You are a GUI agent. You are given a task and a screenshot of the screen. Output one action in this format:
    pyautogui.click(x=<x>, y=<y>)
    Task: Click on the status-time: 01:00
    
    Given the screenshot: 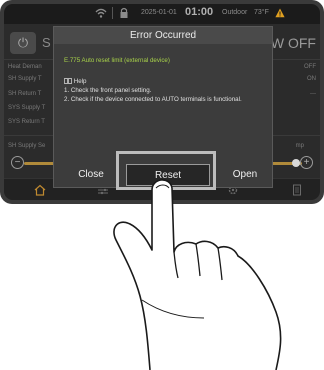 What is the action you would take?
    pyautogui.click(x=199, y=12)
    